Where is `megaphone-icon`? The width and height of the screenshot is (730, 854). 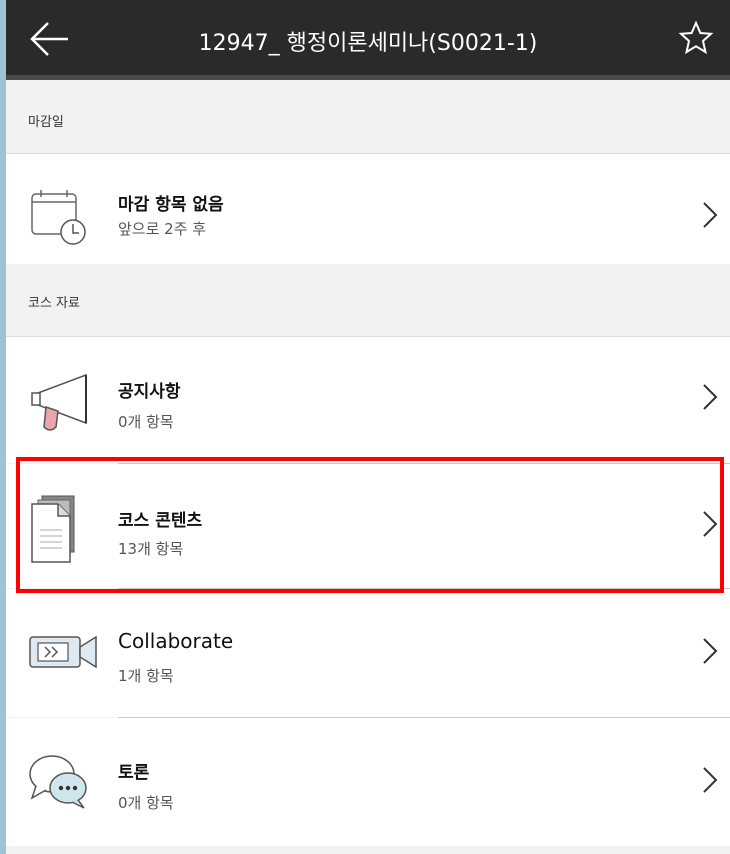
megaphone-icon is located at coordinates (59, 402).